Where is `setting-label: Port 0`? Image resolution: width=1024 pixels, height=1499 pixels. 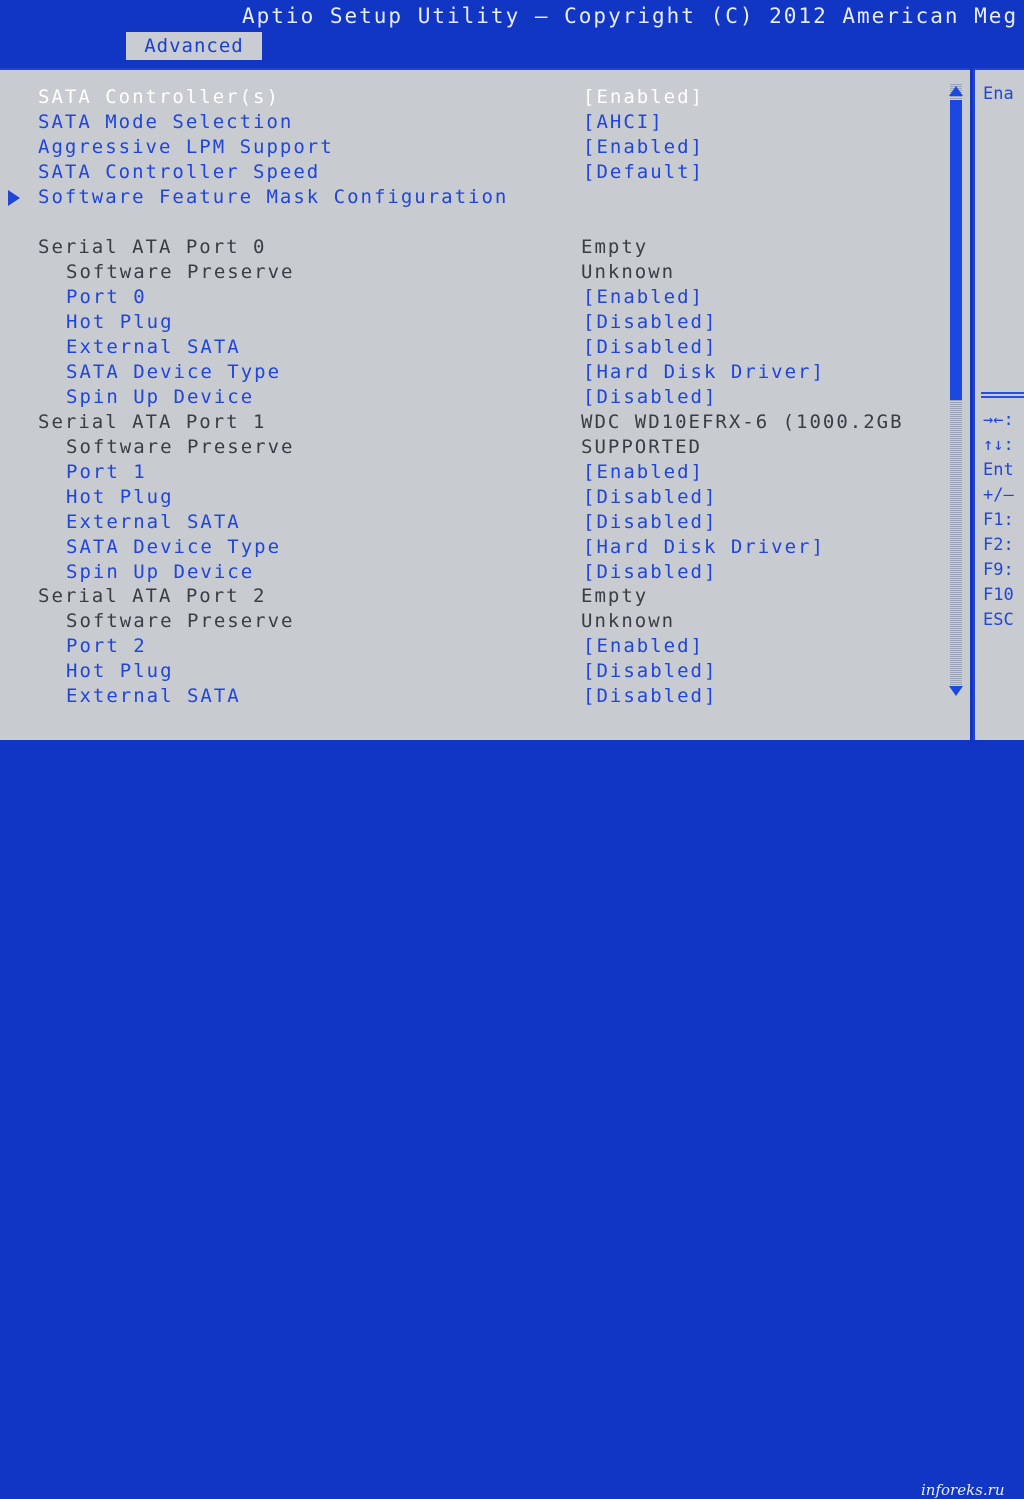 setting-label: Port 0 is located at coordinates (106, 297).